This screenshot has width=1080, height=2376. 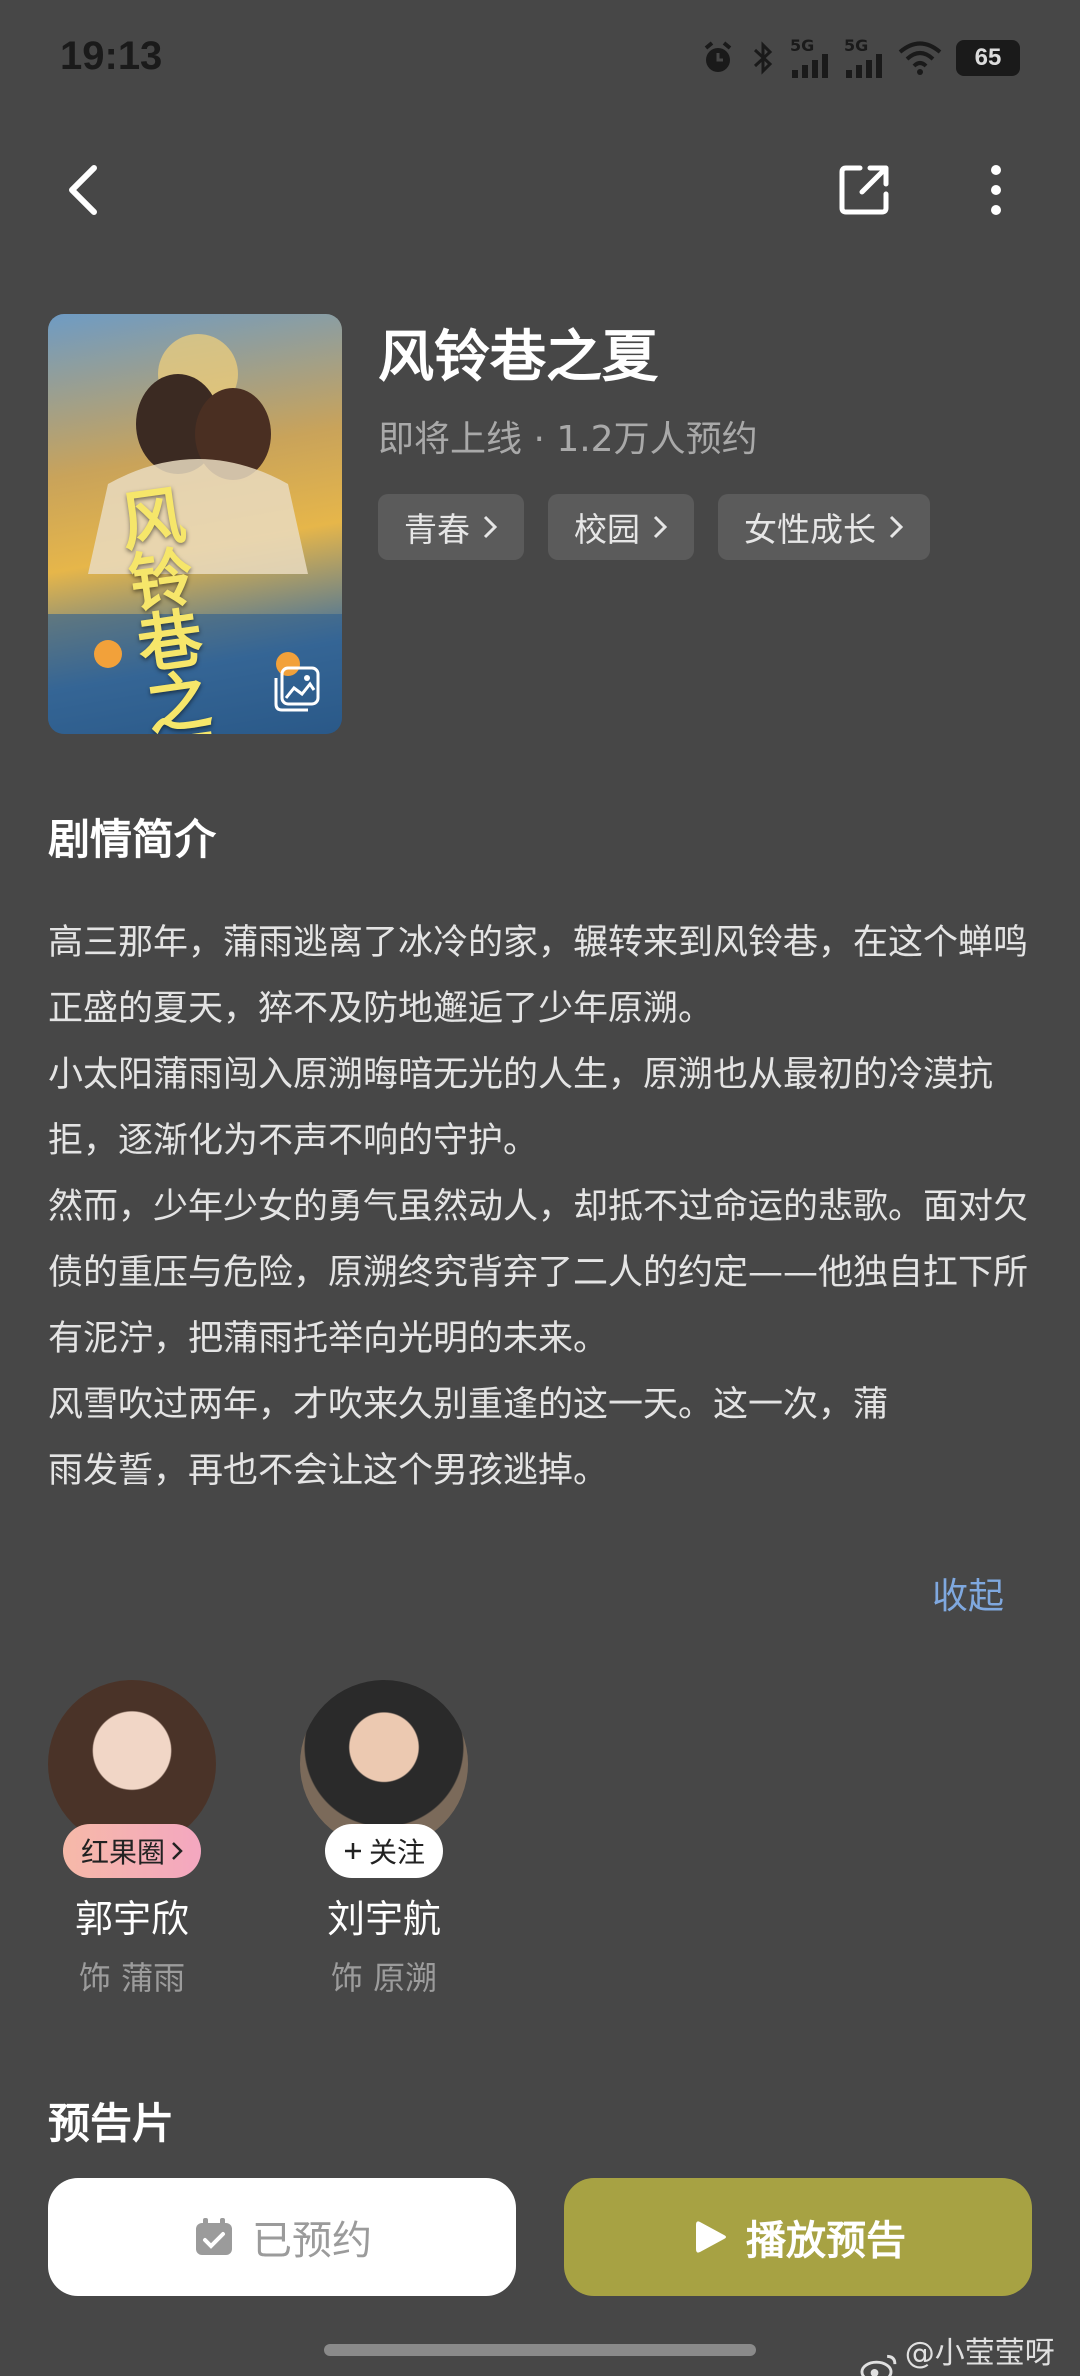 What do you see at coordinates (468, 1438) in the screenshot?
I see `synopsis-paragraph: 风雪吹过两年，才吹来久别重逢的这一天。这一次，蒲雨发誓，再也不会让这个男孩逃掉。` at bounding box center [468, 1438].